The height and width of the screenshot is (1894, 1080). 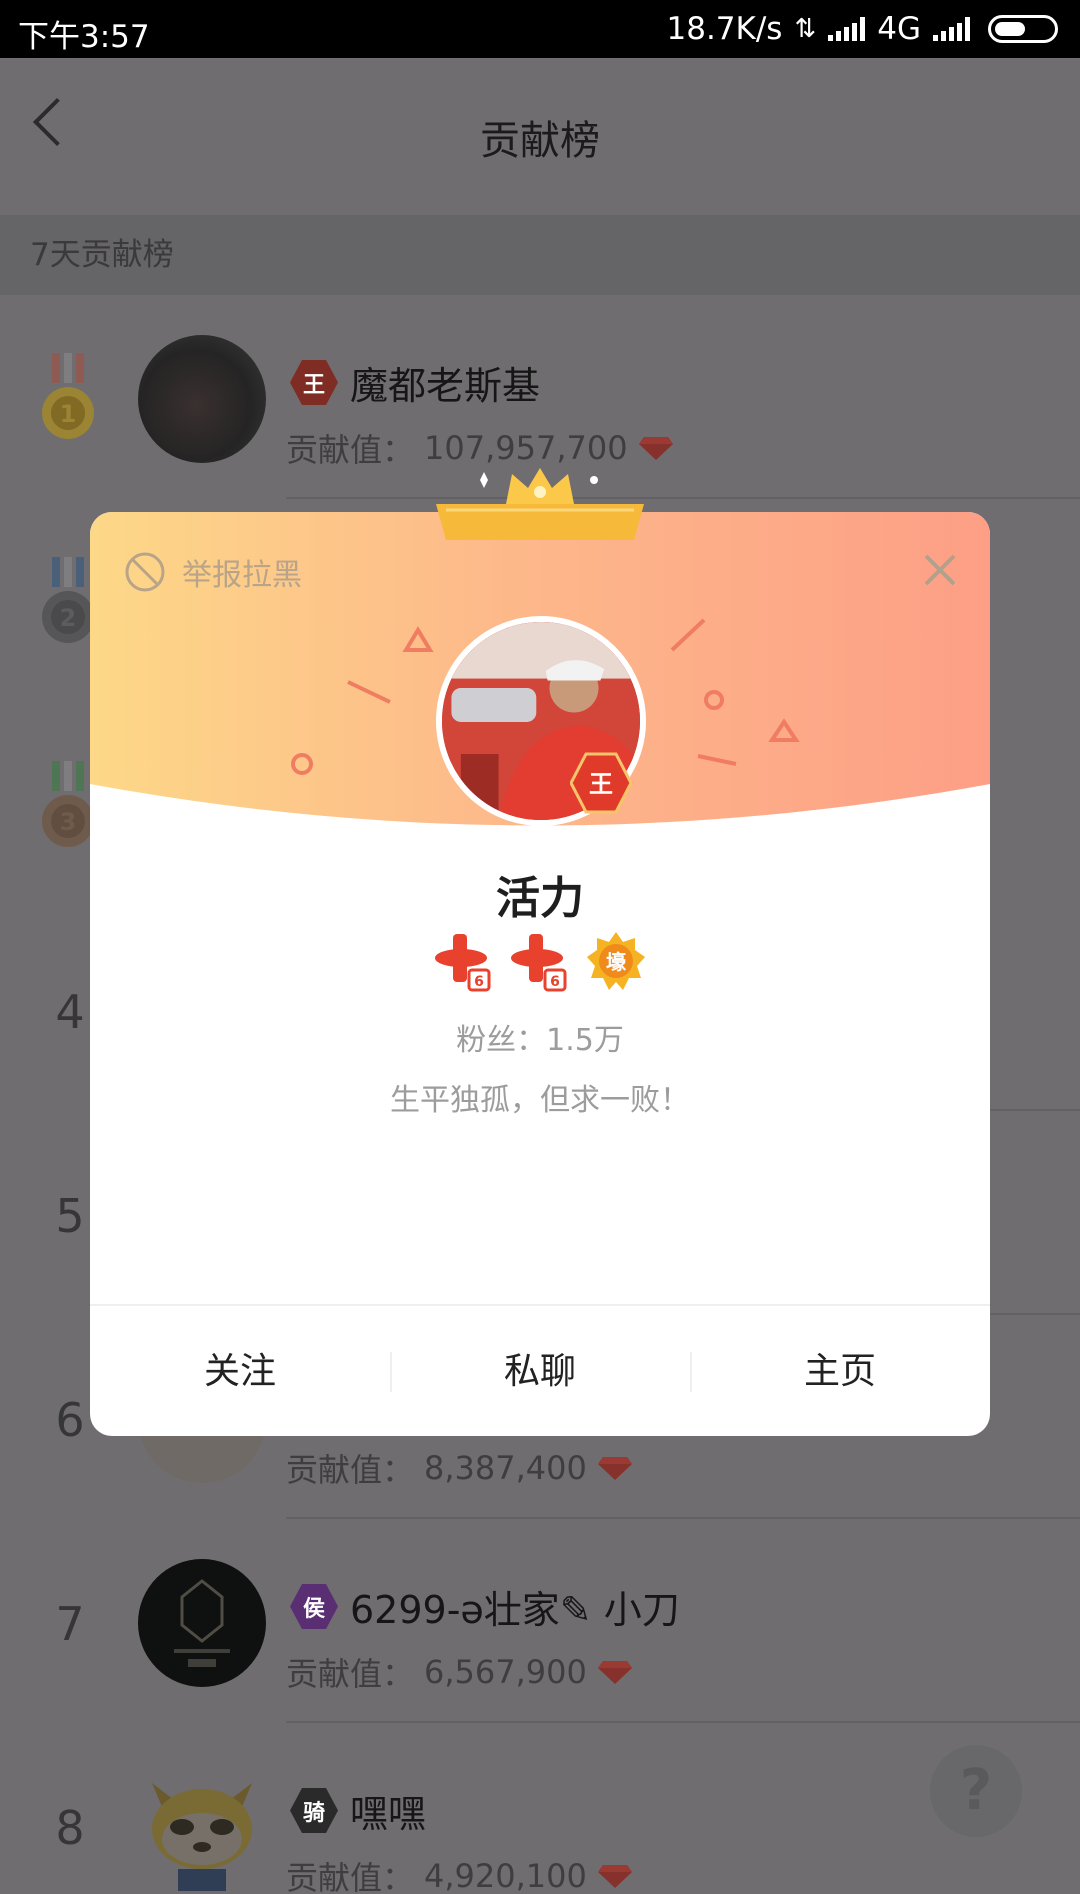 I want to click on contribution: 贡献值： 4,920,100, so click(x=459, y=1873).